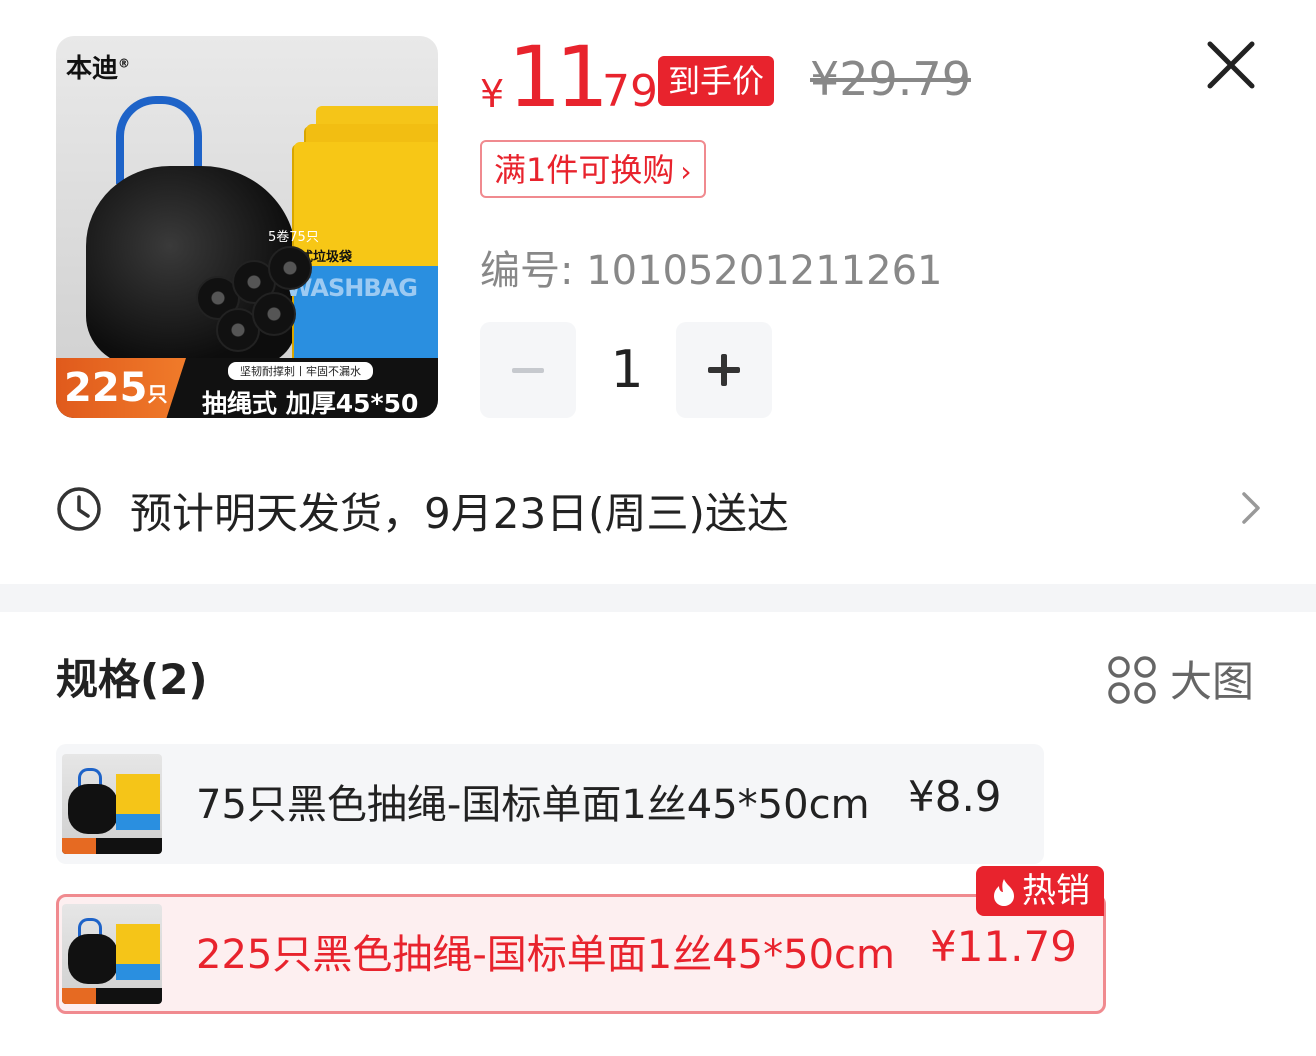 The image size is (1316, 1056). Describe the element at coordinates (623, 91) in the screenshot. I see `price-decimal: .79` at that location.